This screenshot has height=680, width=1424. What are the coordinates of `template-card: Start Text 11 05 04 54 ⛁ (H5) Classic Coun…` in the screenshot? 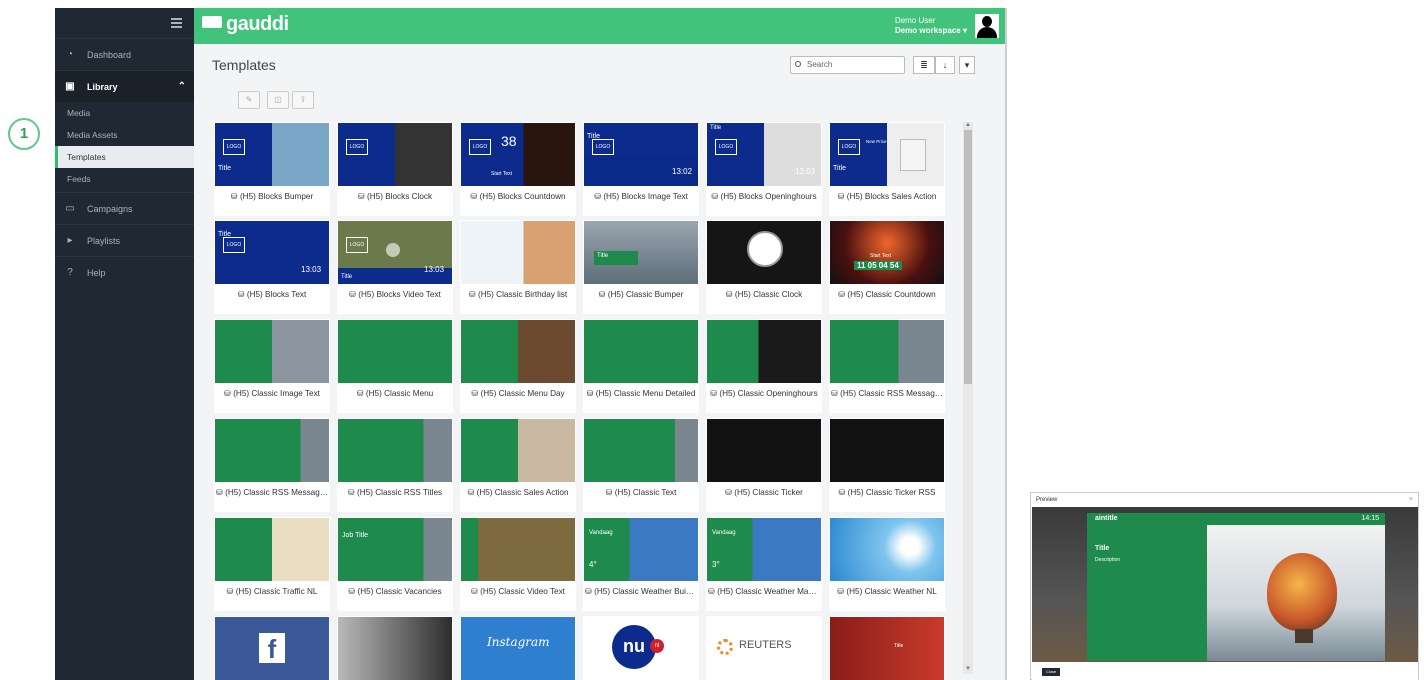 It's located at (887, 267).